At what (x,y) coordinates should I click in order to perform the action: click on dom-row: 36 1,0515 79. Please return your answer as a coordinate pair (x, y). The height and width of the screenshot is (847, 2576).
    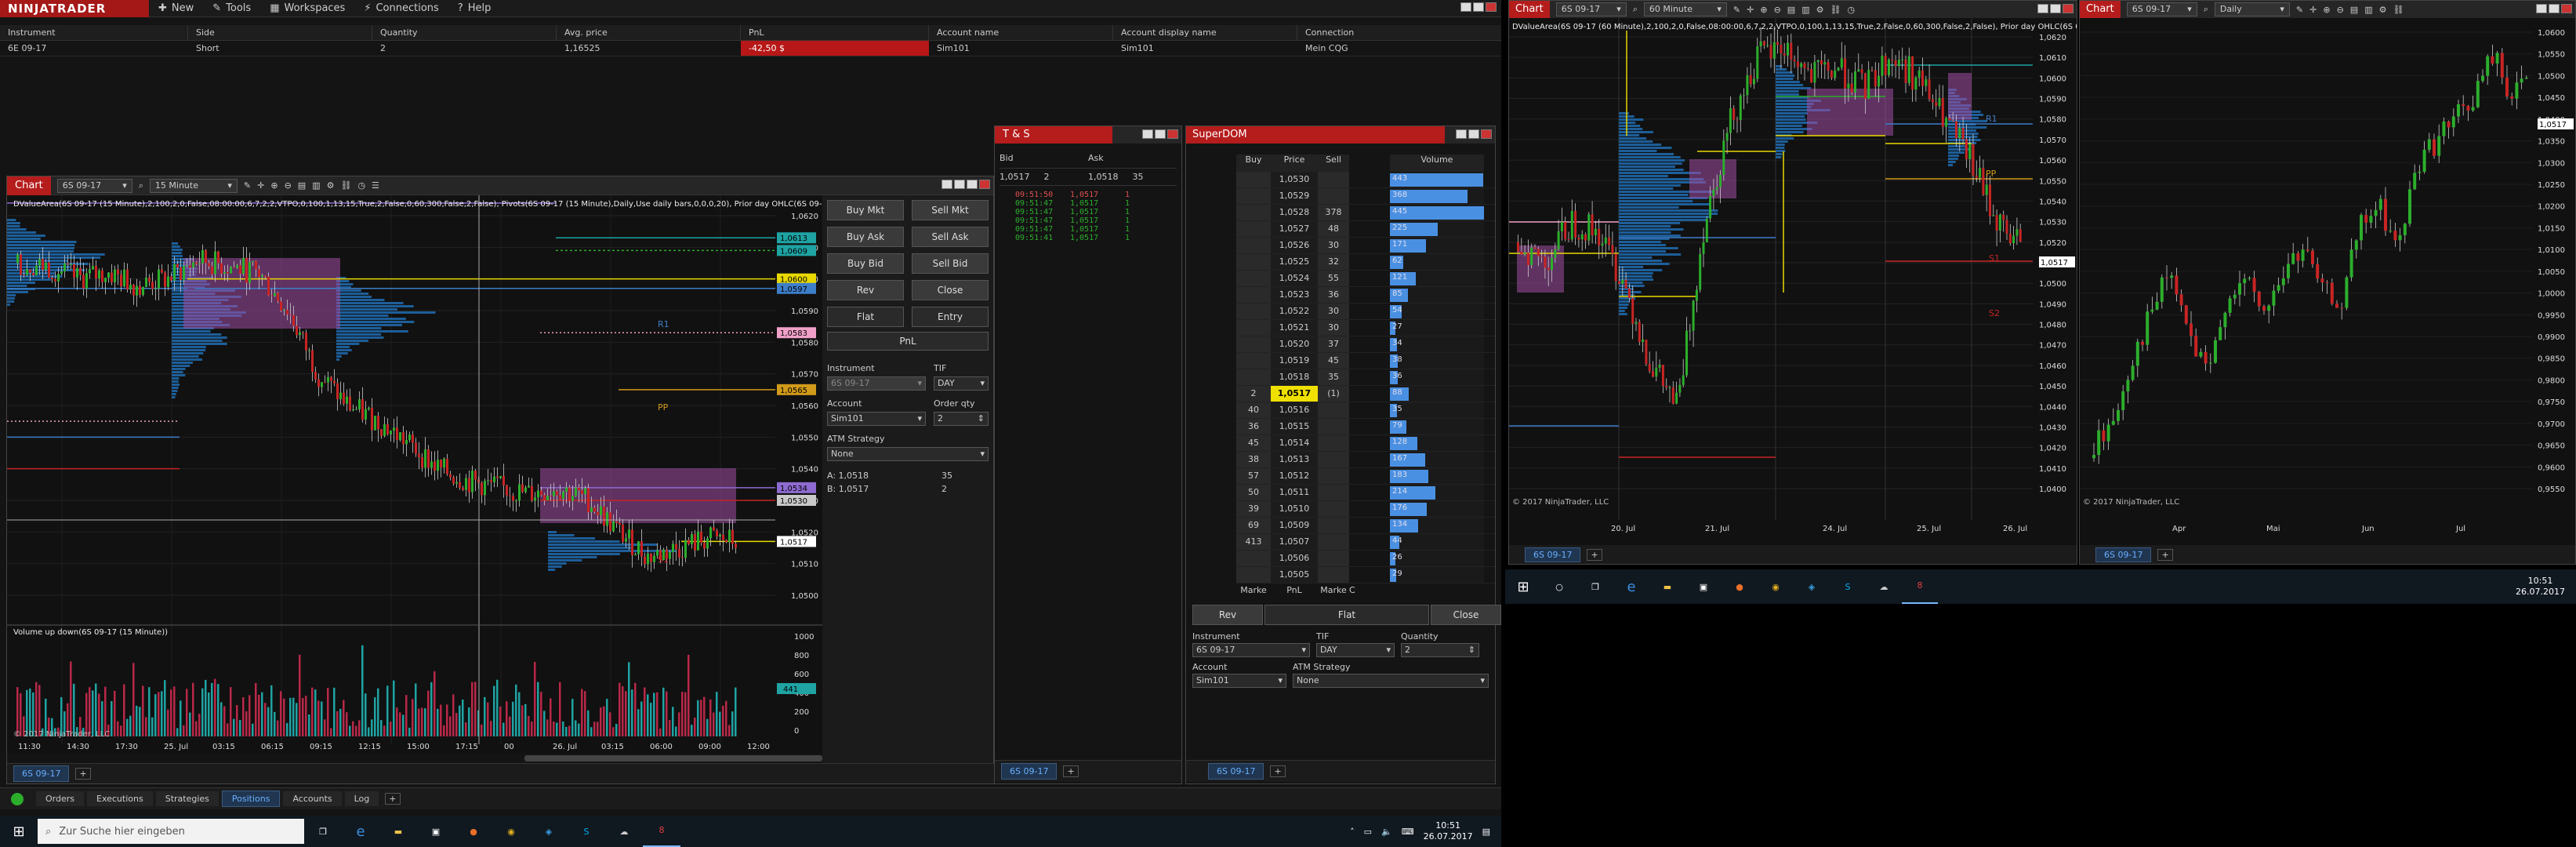
    Looking at the image, I should click on (1366, 427).